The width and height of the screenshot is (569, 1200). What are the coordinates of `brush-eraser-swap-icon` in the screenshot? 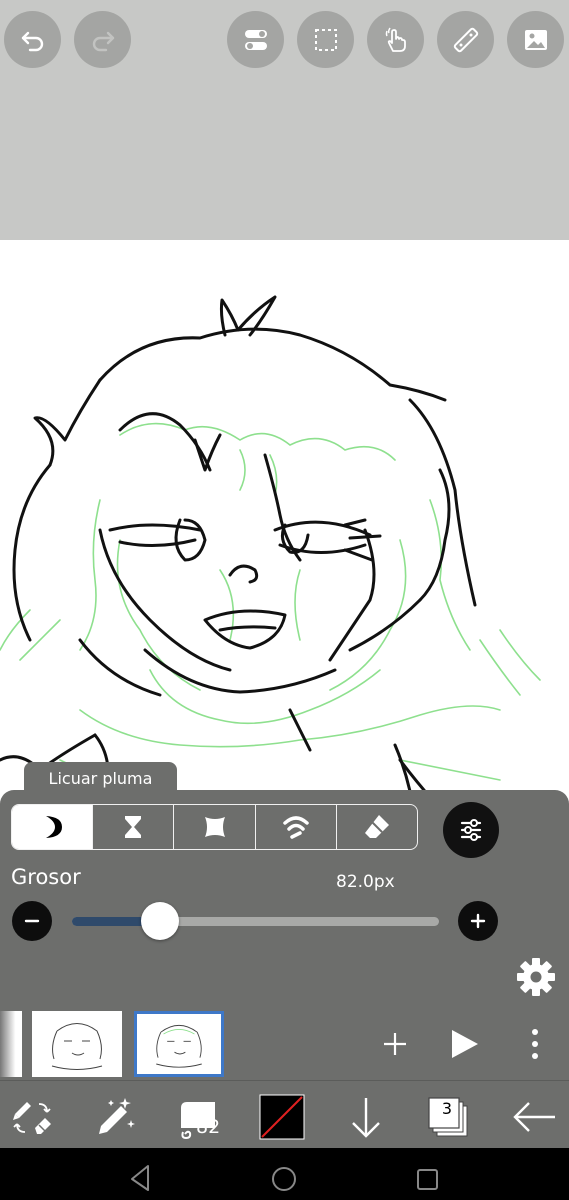 It's located at (32, 1118).